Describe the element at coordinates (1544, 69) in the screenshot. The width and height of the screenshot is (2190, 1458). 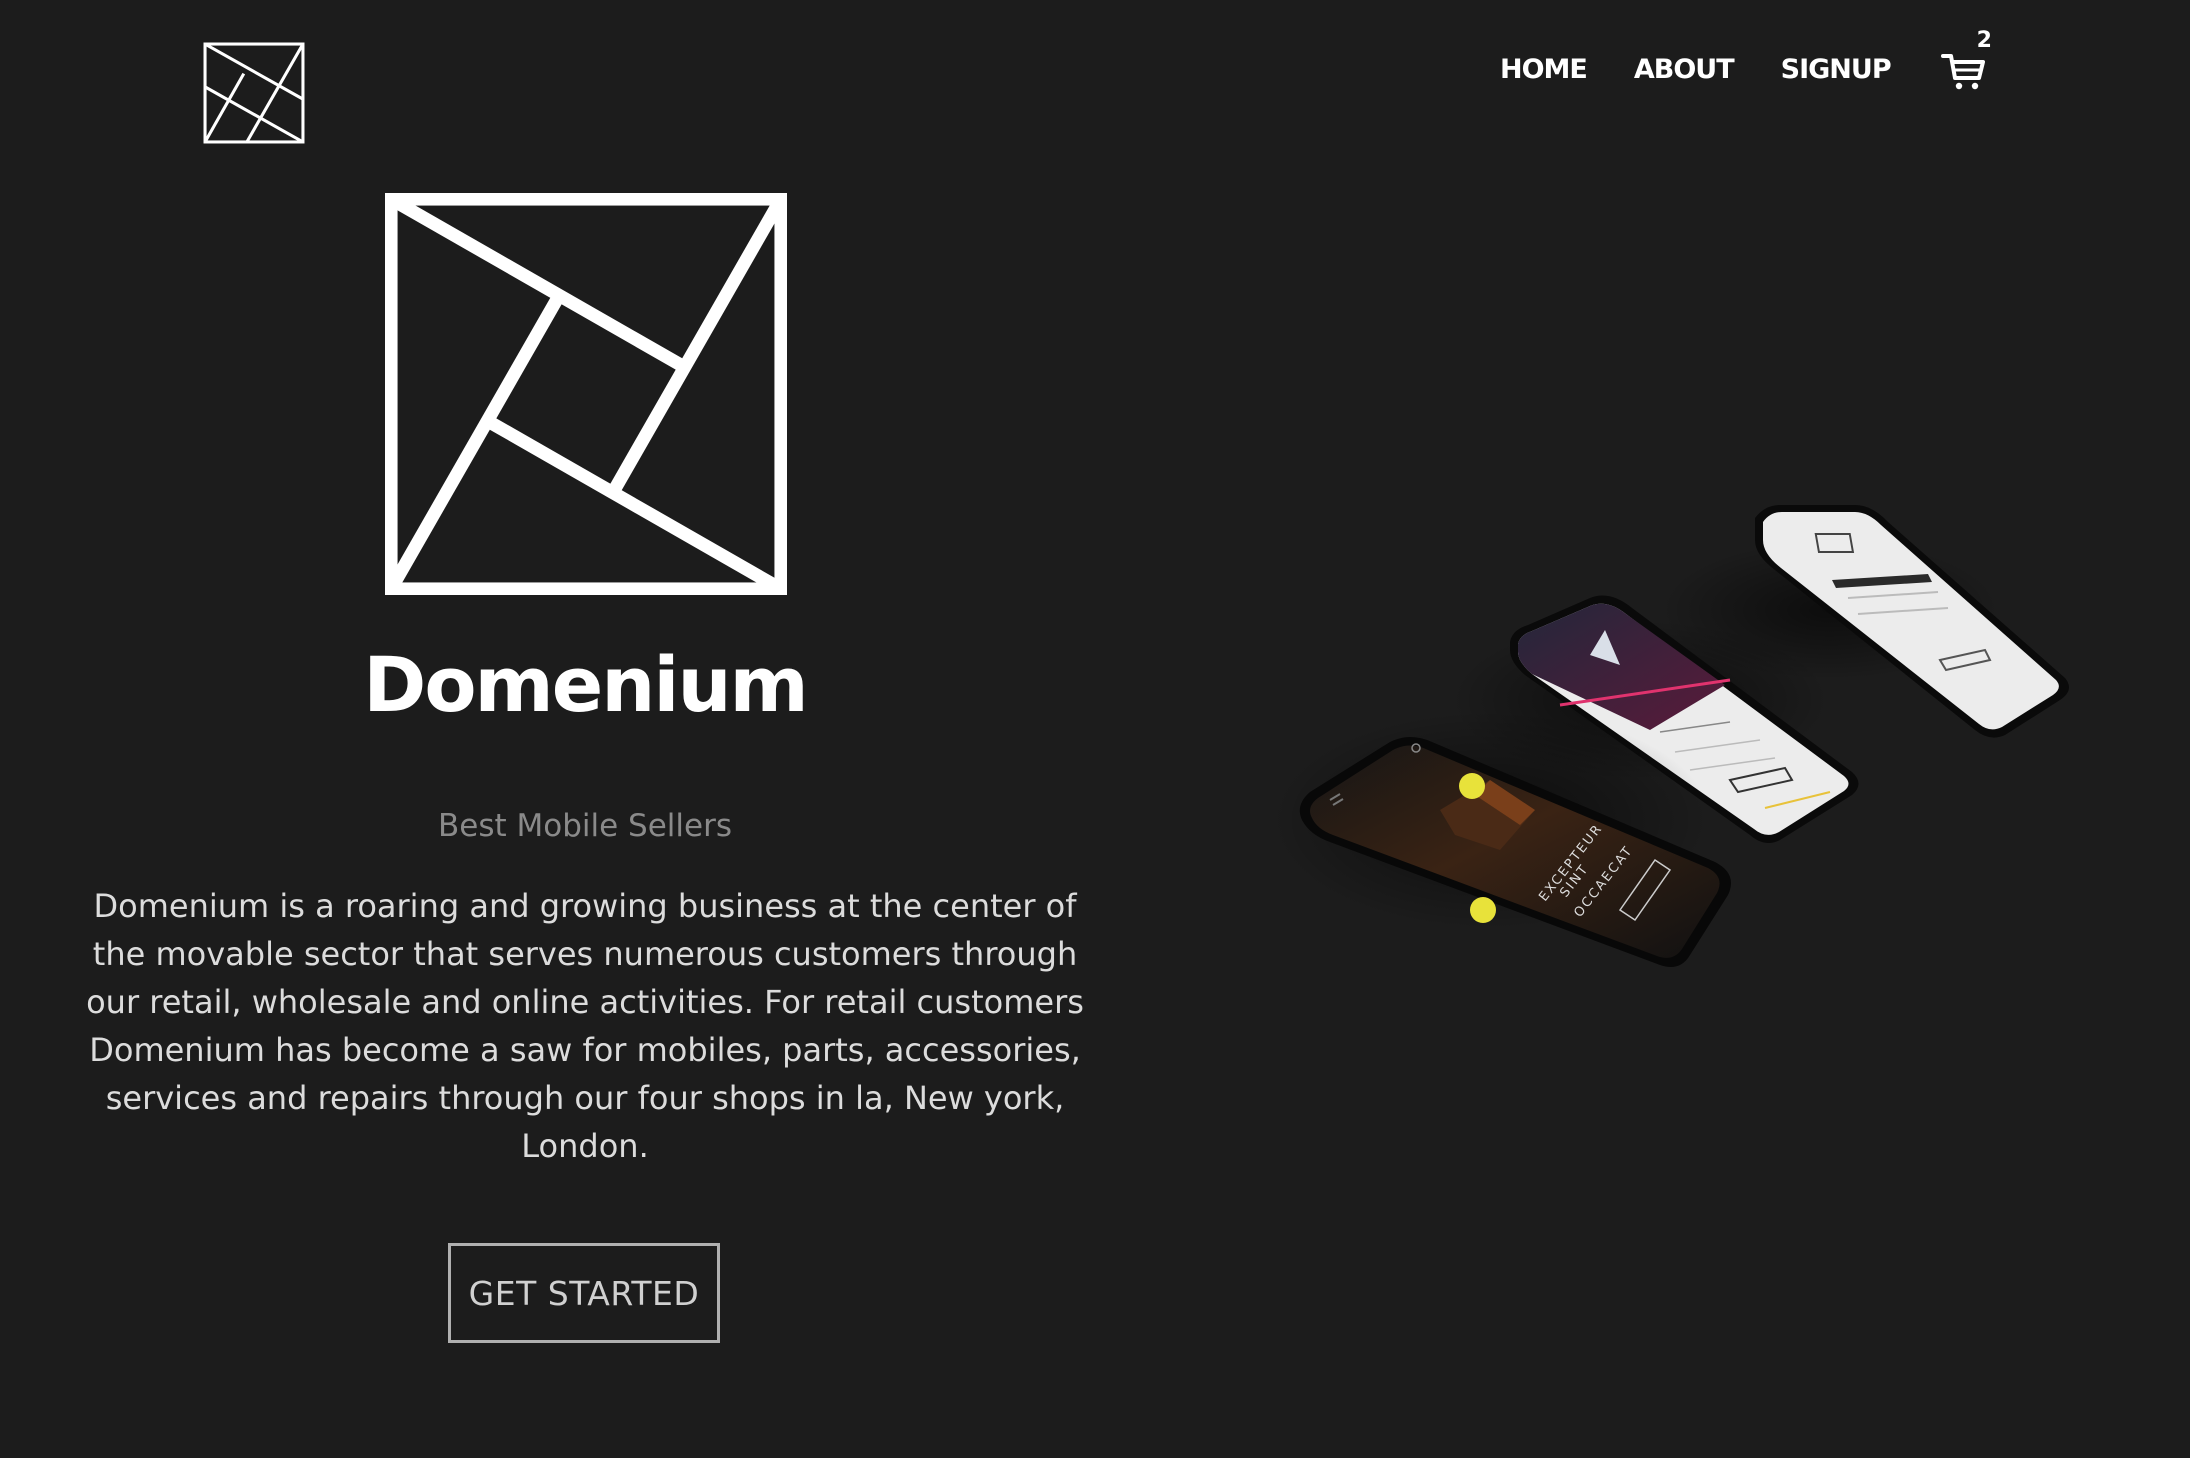
I see `nav-home-link: HOME` at that location.